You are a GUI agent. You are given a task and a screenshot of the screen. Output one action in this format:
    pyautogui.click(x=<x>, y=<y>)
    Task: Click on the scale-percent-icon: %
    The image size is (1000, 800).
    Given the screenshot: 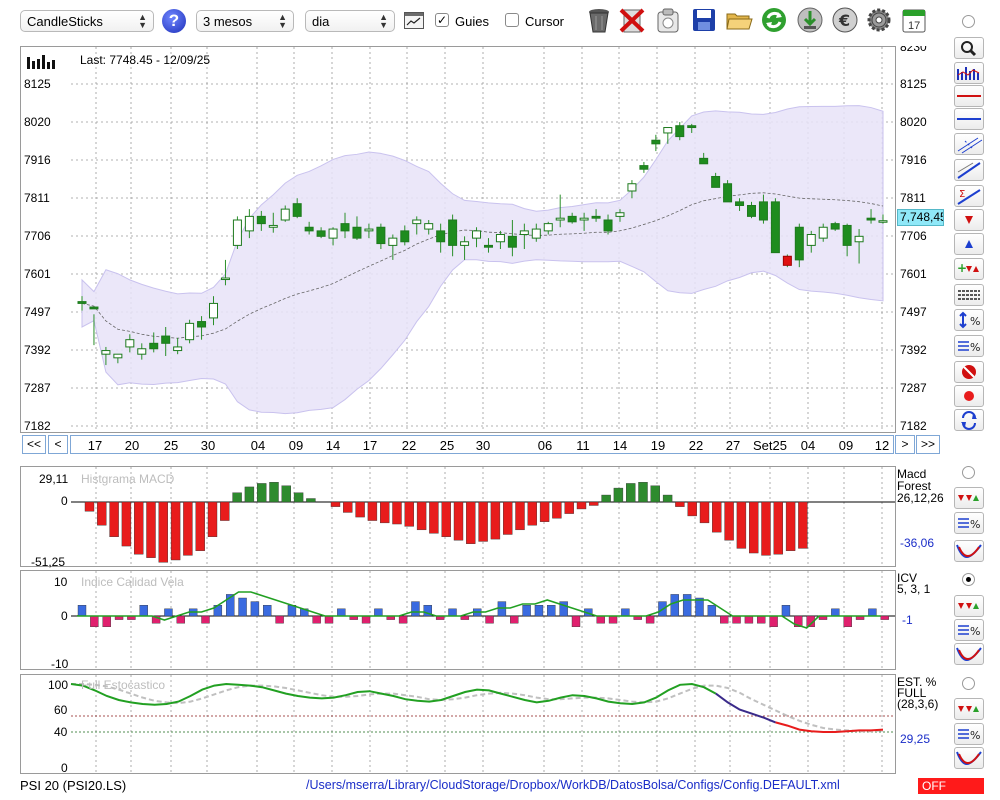 What is the action you would take?
    pyautogui.click(x=969, y=320)
    